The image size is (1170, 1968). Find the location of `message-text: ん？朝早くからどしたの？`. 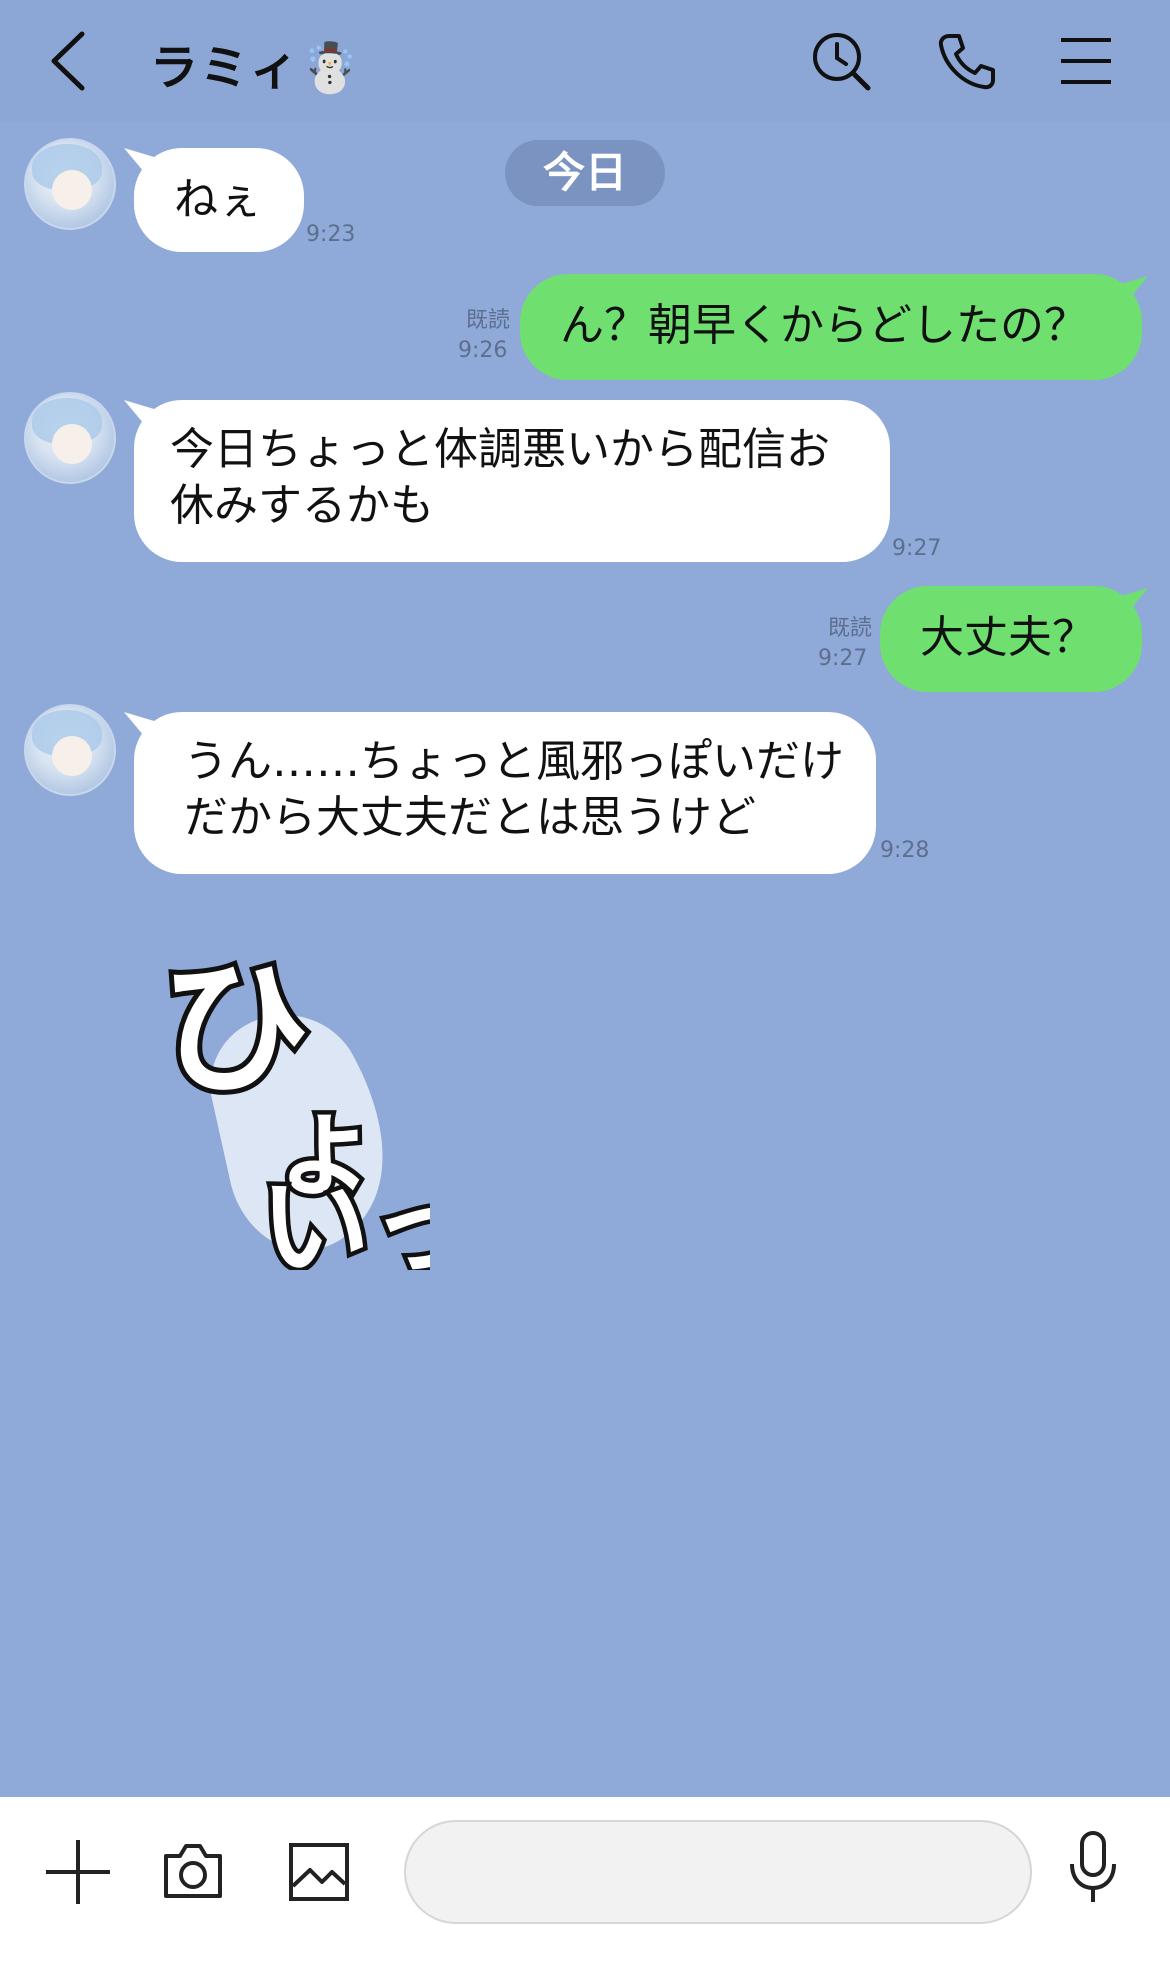

message-text: ん？朝早くからどしたの？ is located at coordinates (824, 325).